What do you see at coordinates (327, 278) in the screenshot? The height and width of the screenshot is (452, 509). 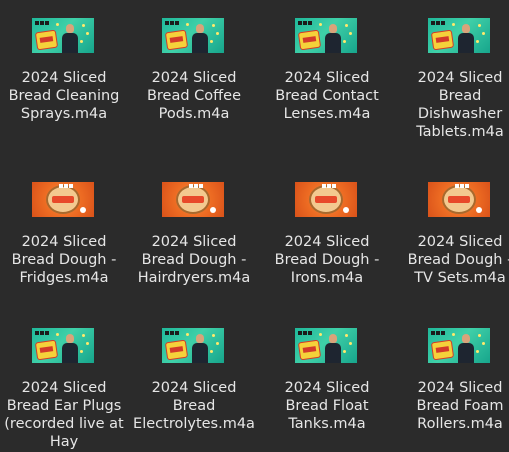 I see `file-name-line: Irons.m4a` at bounding box center [327, 278].